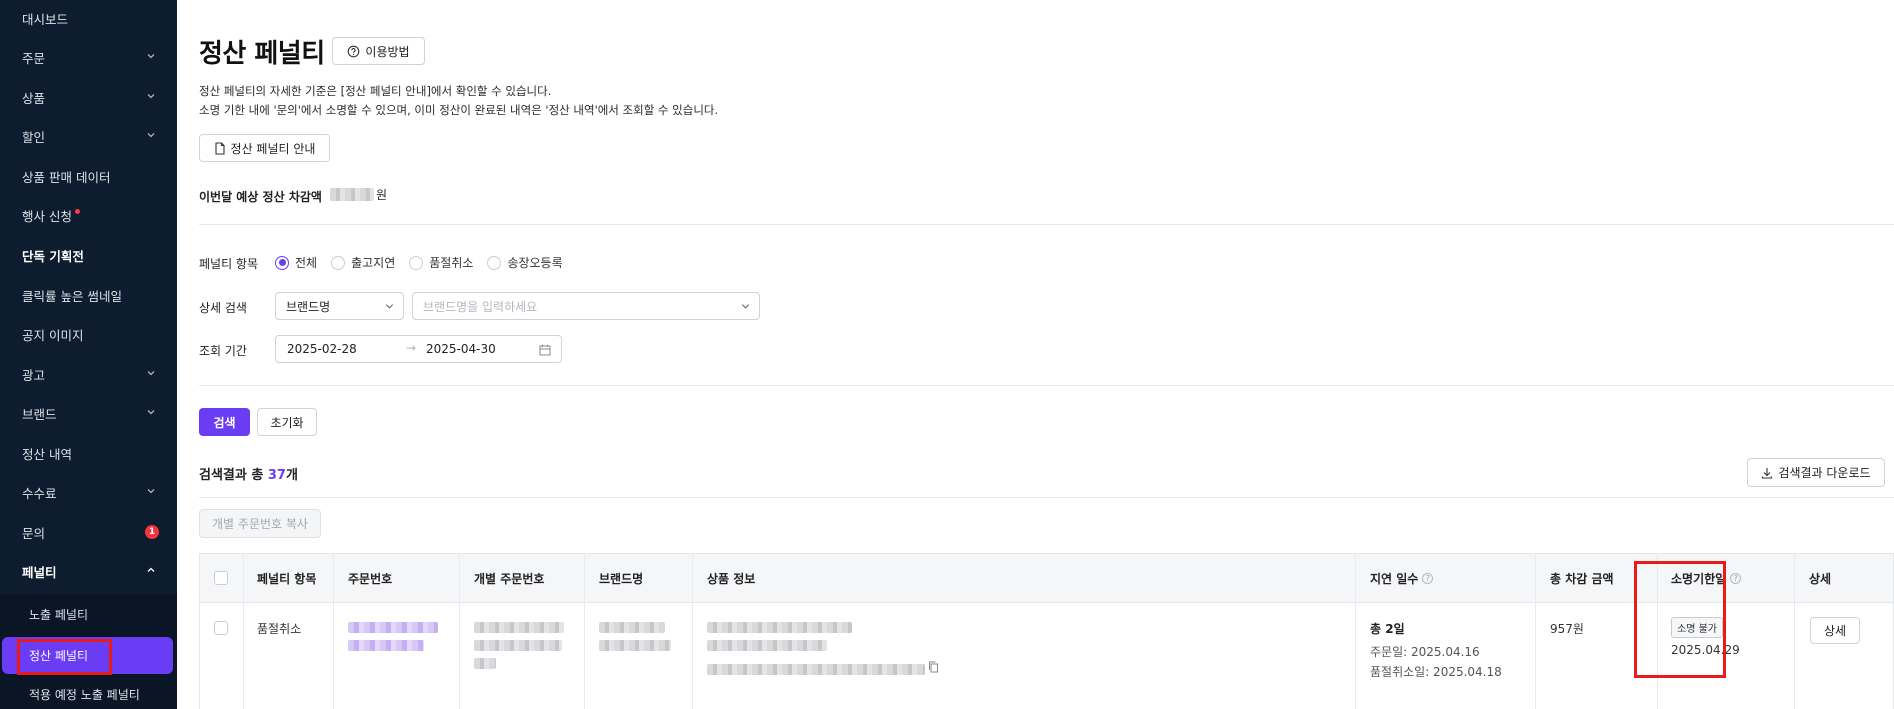 The height and width of the screenshot is (709, 1894). I want to click on sidebar-item-label: 단독 기획전, so click(53, 256).